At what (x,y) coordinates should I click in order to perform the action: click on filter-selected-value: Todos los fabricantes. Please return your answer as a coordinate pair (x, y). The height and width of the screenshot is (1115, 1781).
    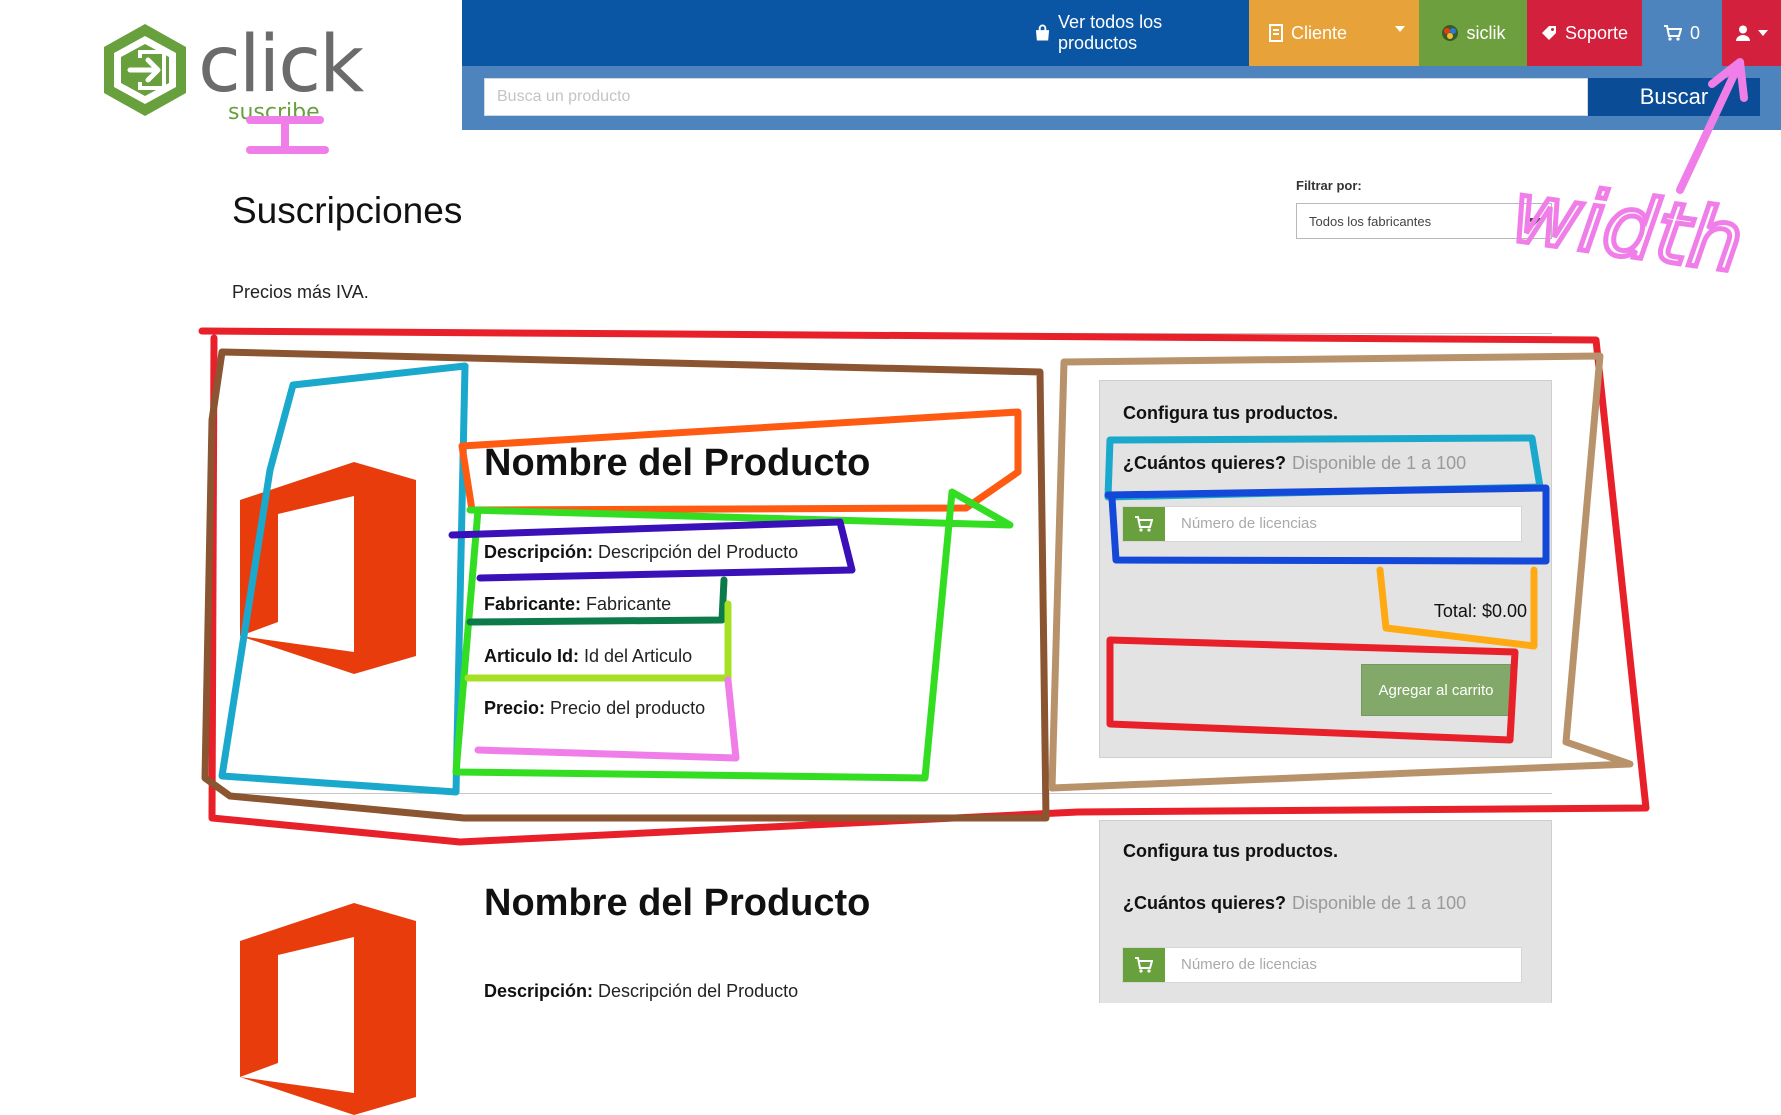
    Looking at the image, I should click on (1370, 221).